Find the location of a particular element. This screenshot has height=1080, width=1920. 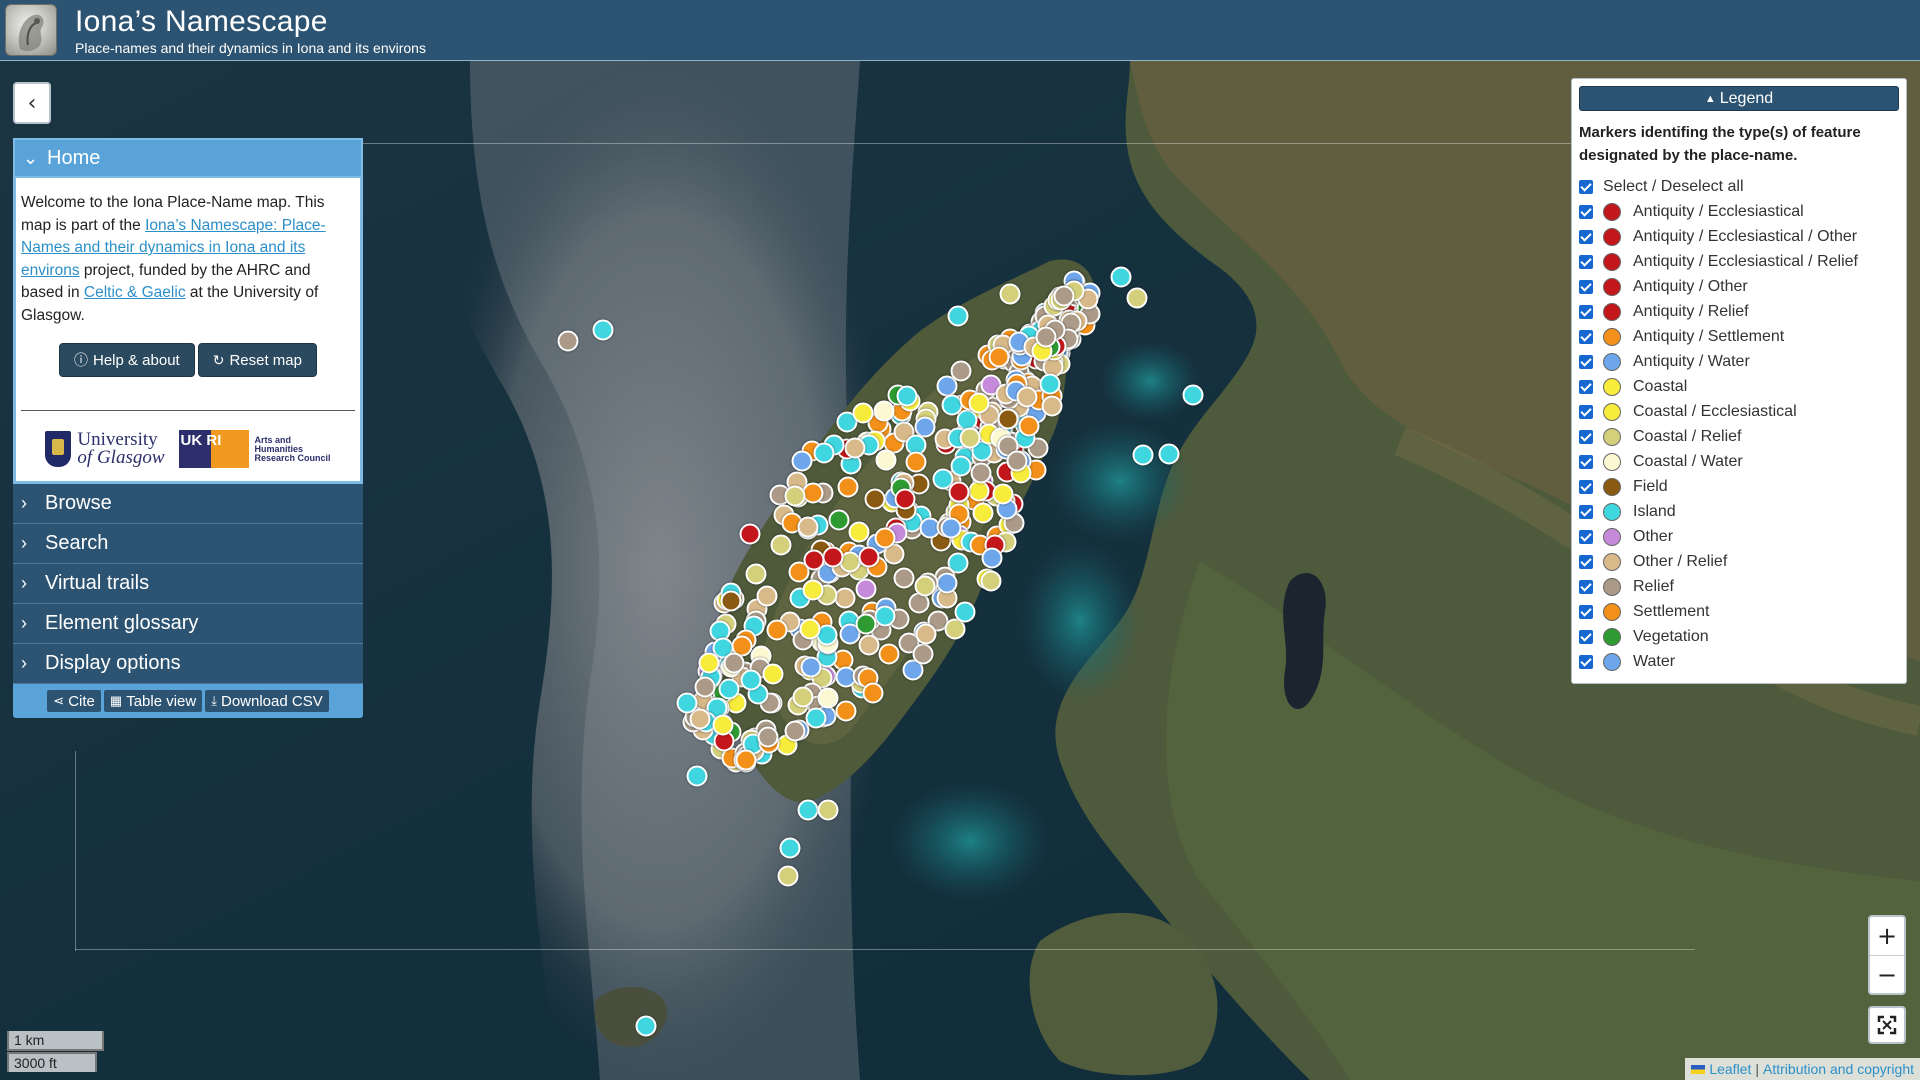

university-of-glasgow-logo: University of Glasgow is located at coordinates (105, 448).